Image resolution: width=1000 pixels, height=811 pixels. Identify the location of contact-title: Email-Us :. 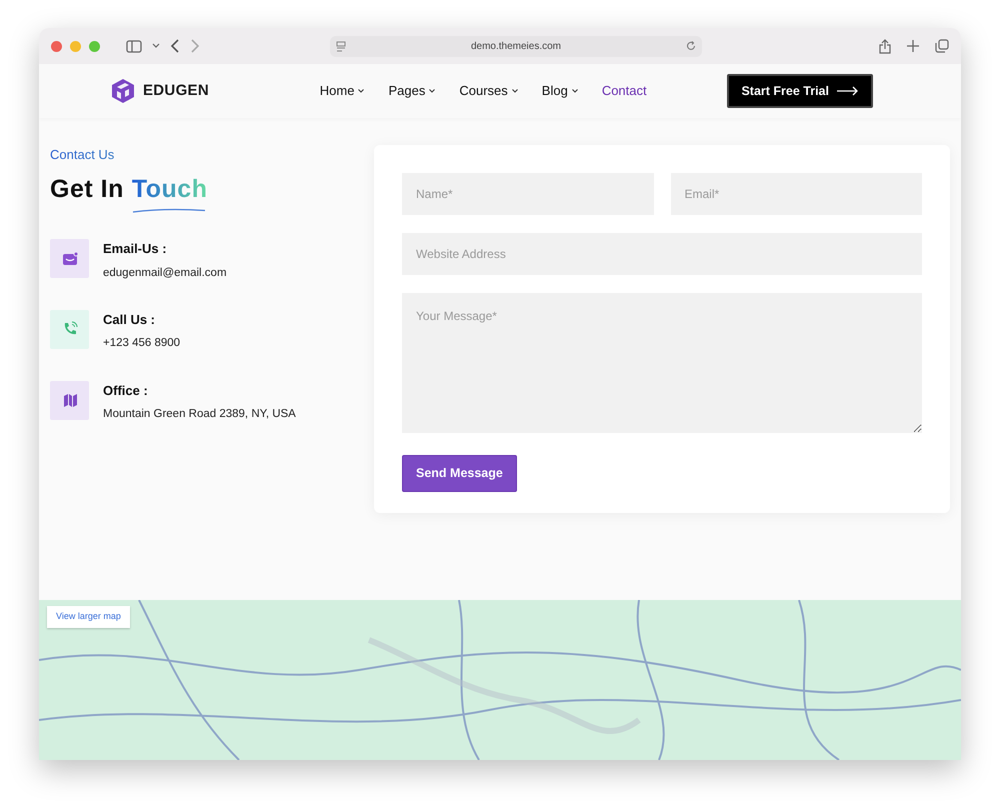
(135, 249).